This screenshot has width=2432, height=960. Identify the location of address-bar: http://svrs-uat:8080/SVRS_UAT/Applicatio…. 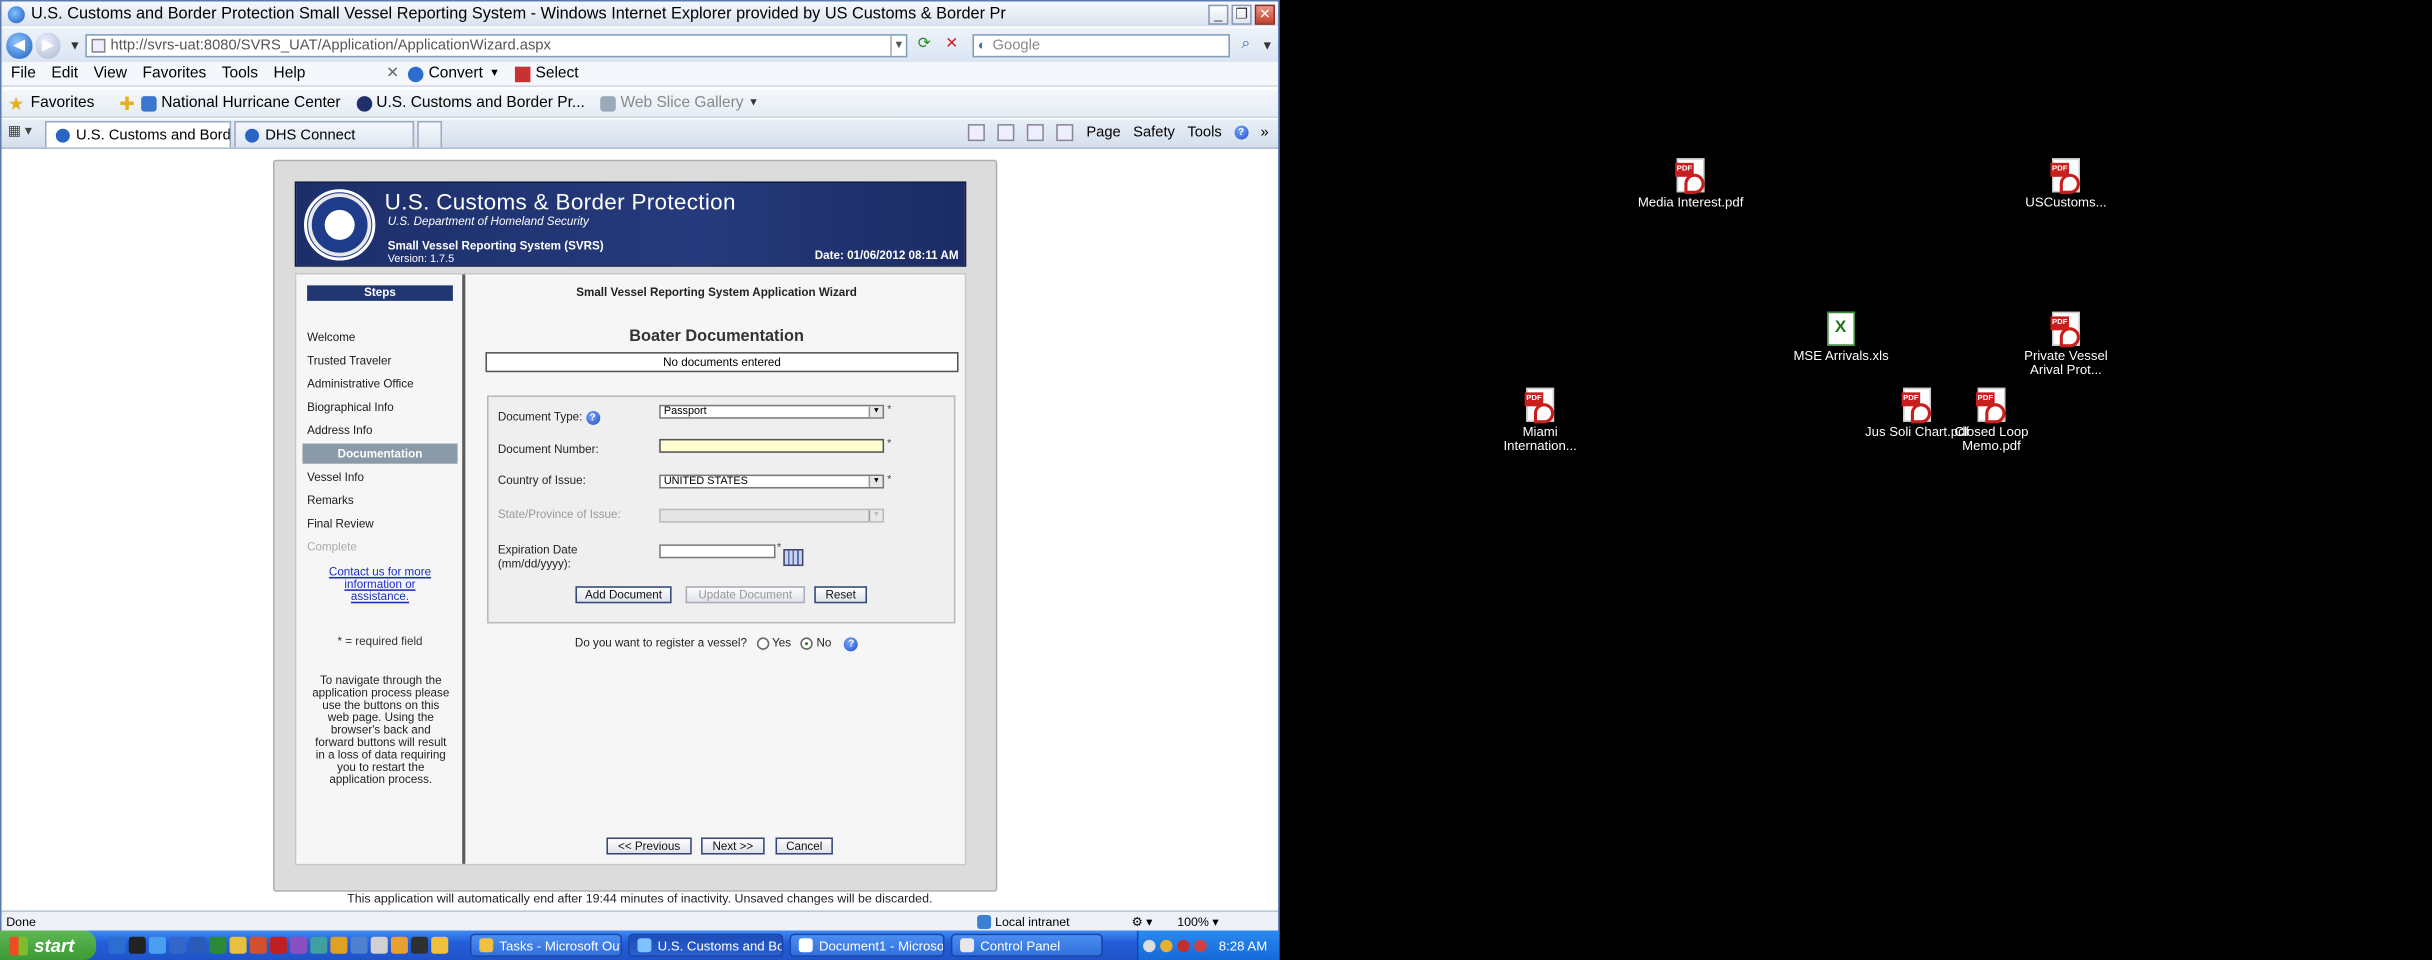
(496, 45).